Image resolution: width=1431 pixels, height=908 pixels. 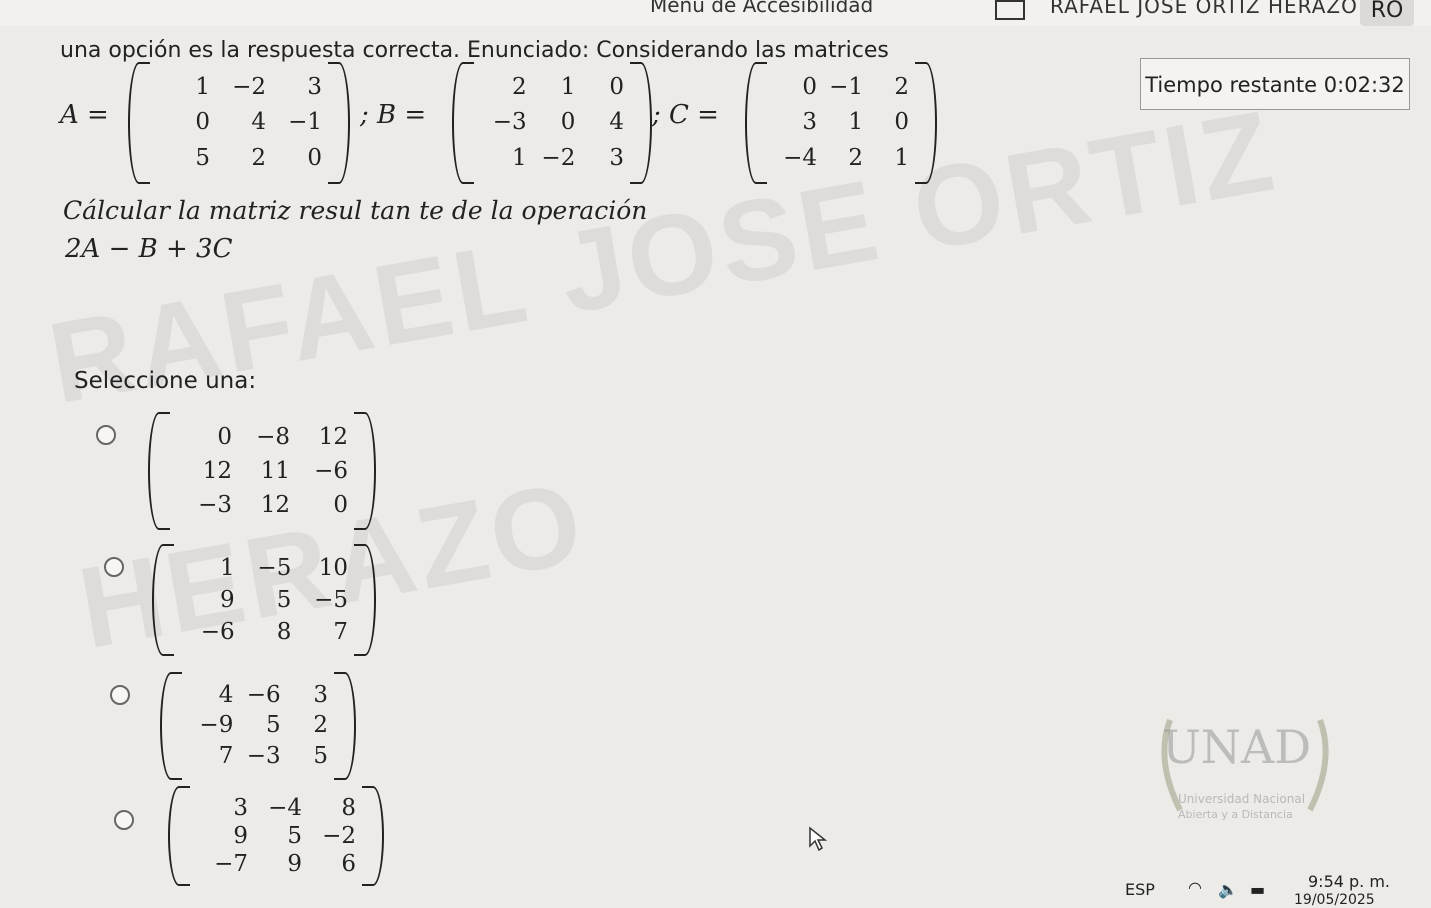 I want to click on option-2-matrix: 1 −5 10 9 5 −5 −6 8 7, so click(x=264, y=600).